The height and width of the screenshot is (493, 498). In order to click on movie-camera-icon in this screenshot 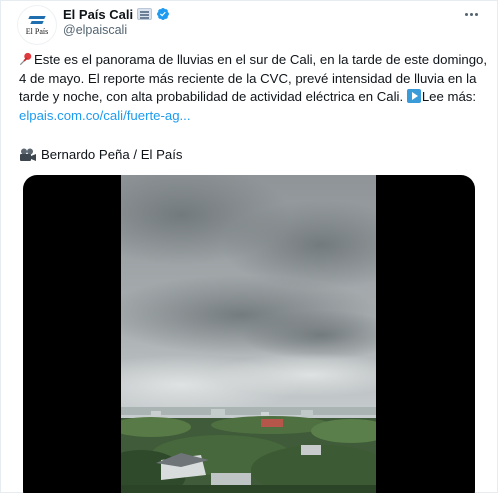, I will do `click(28, 154)`.